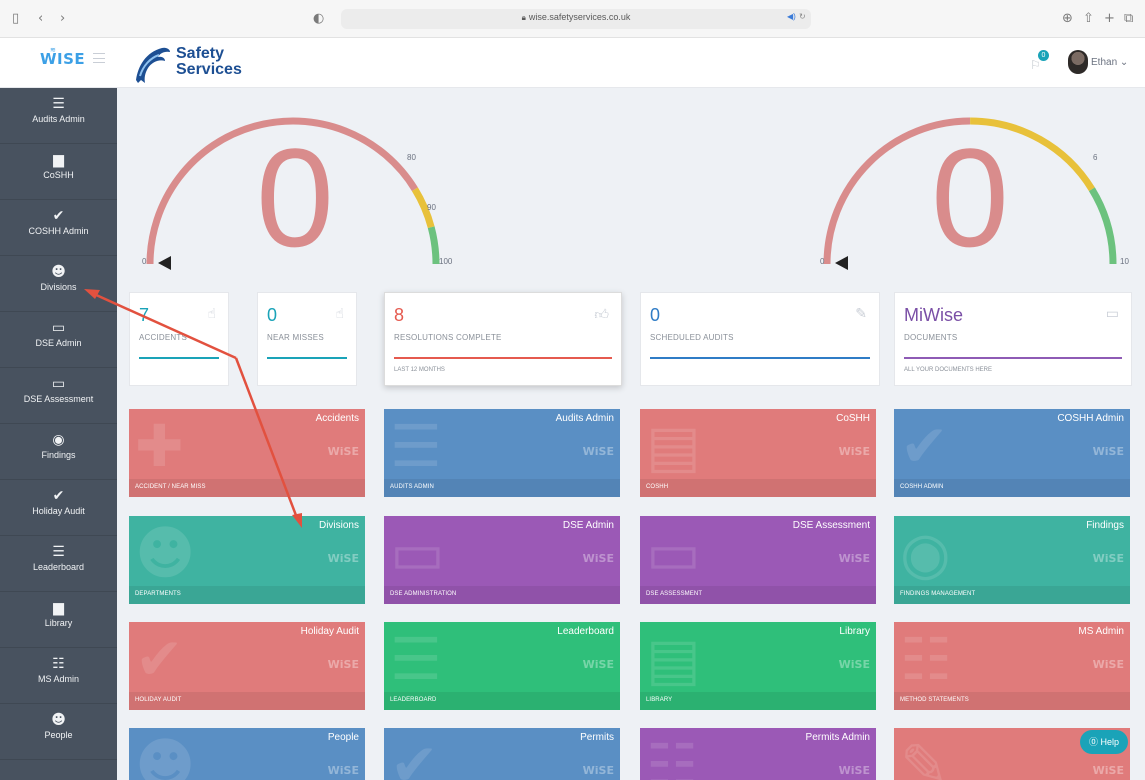 The image size is (1145, 780). I want to click on new-tab-icon: +, so click(1109, 19).